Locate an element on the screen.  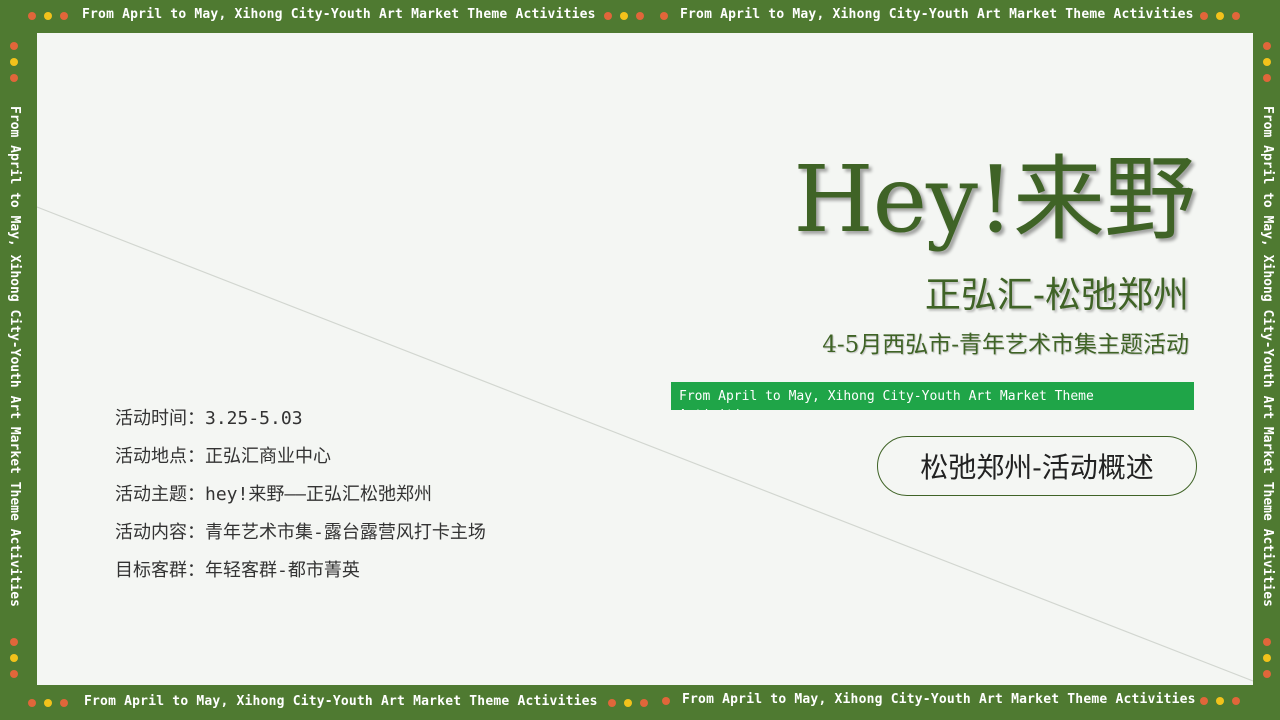
detail-row-audience: 目标客群：年轻客群-都市菁英 is located at coordinates (300, 578).